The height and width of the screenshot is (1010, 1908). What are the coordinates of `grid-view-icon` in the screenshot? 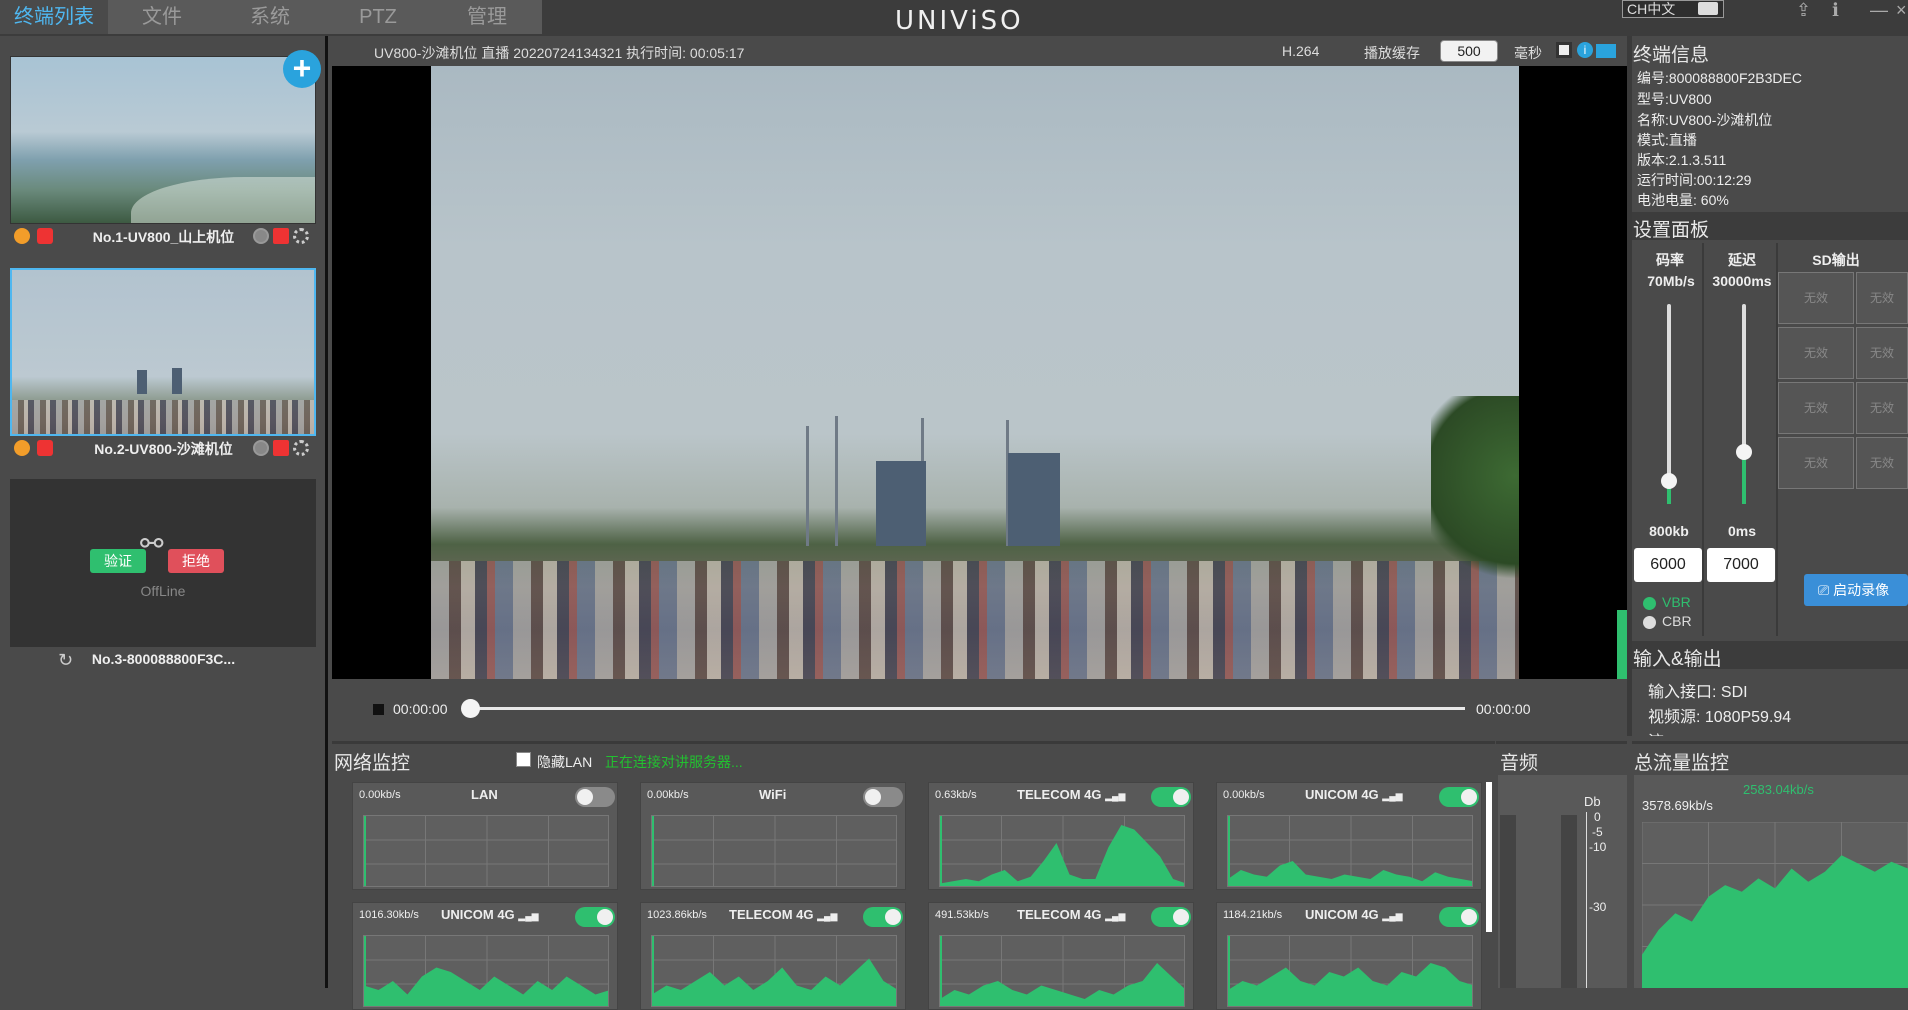 It's located at (1564, 50).